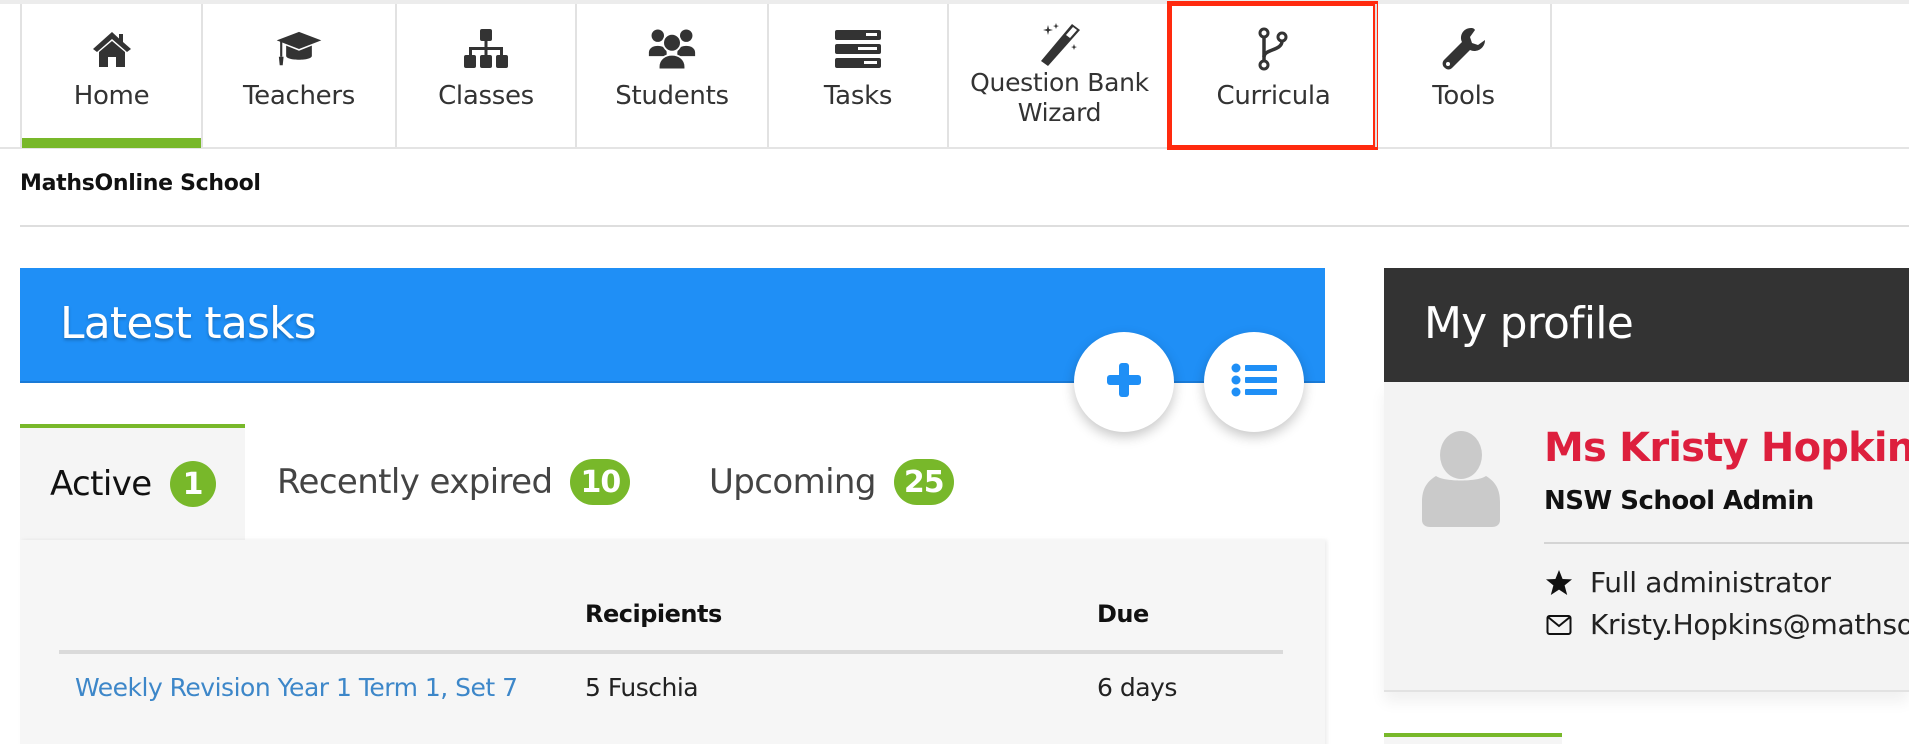 Image resolution: width=1909 pixels, height=744 pixels. What do you see at coordinates (298, 75) in the screenshot?
I see `nav-tab-teachers: Teachers` at bounding box center [298, 75].